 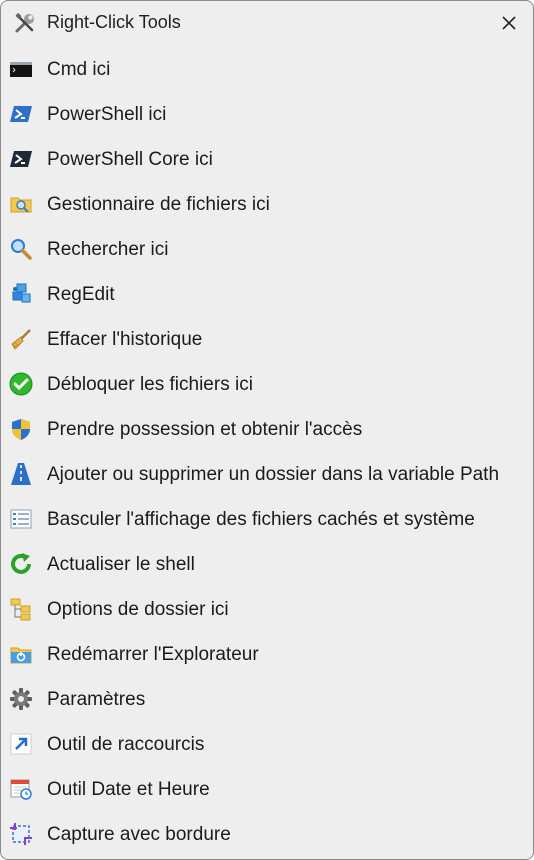 I want to click on file-manager-icon, so click(x=21, y=204).